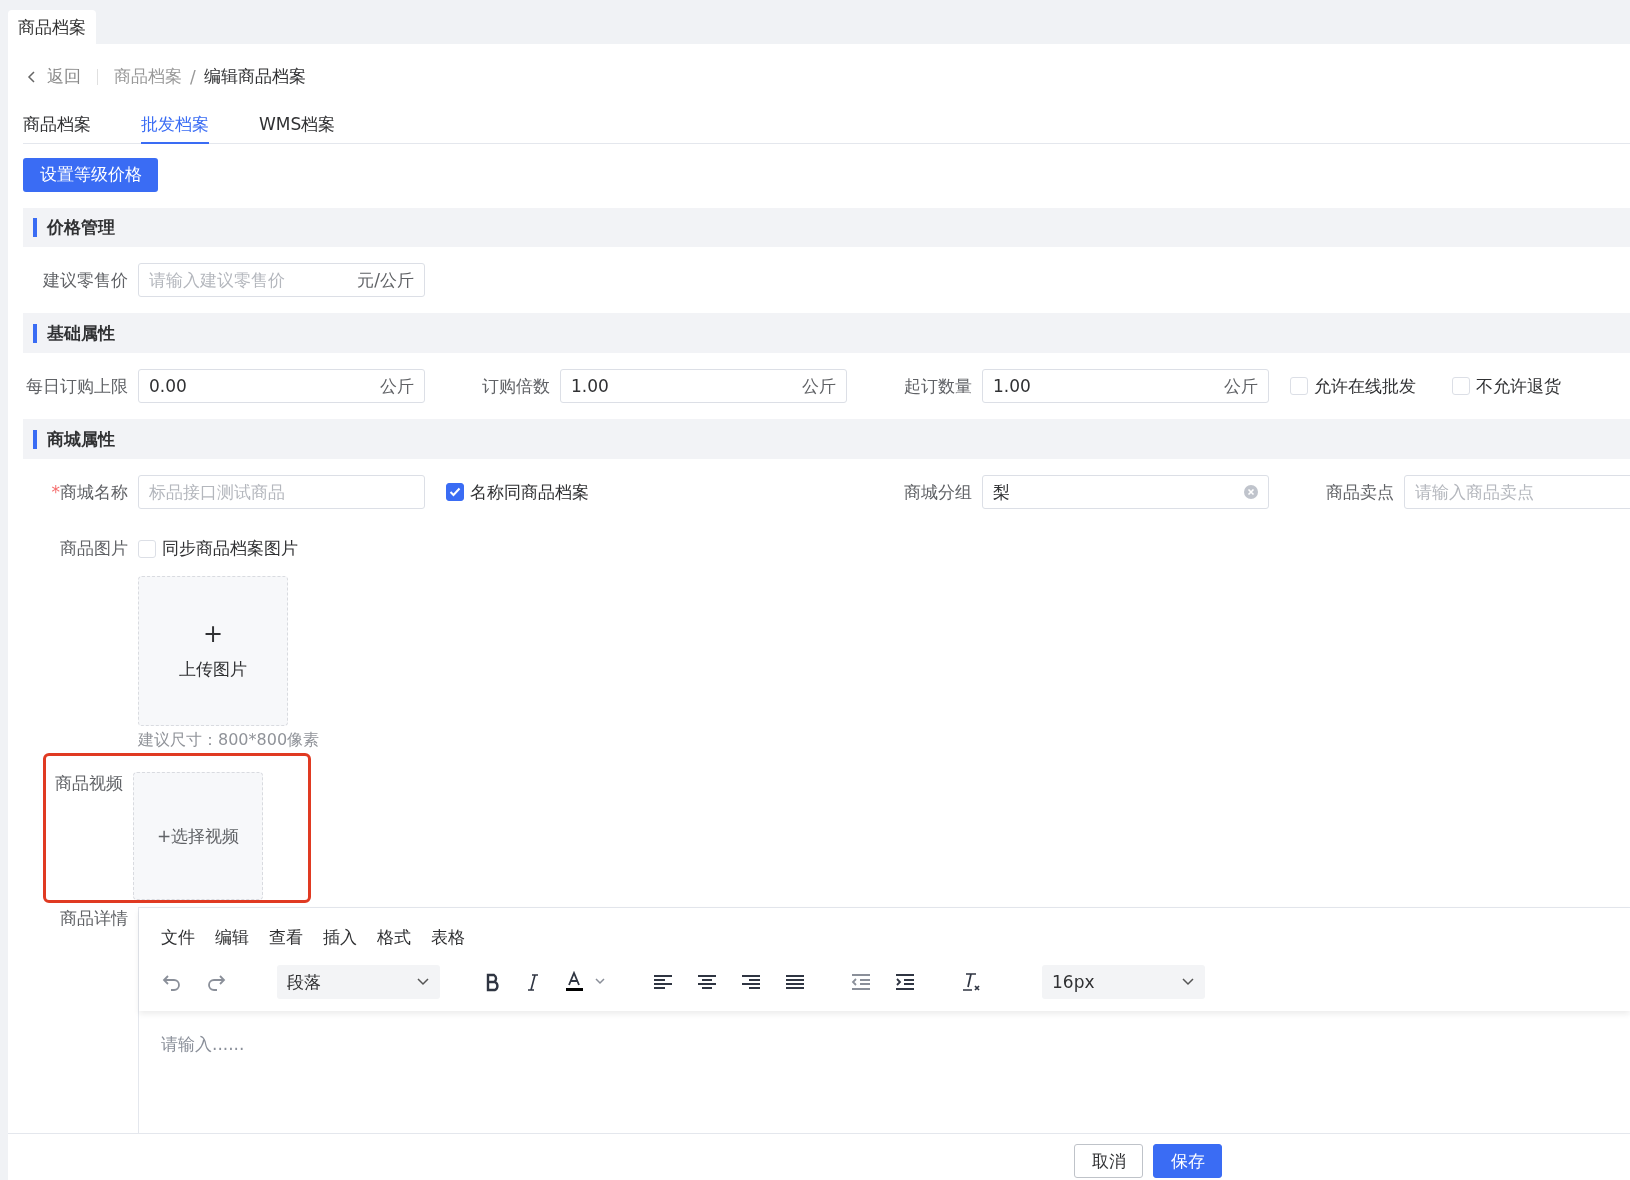  What do you see at coordinates (55, 491) in the screenshot?
I see `required-mark: *` at bounding box center [55, 491].